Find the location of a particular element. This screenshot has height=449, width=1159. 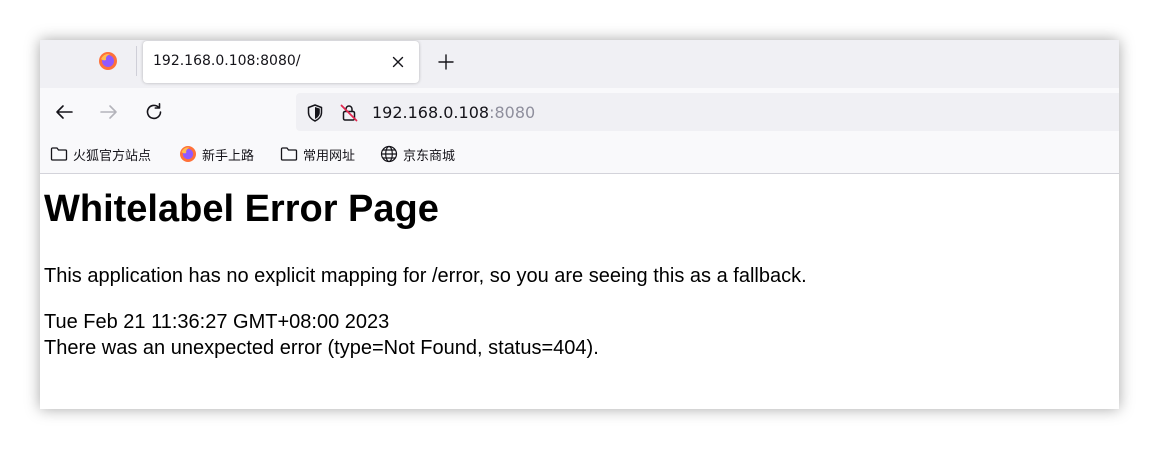

back-icon is located at coordinates (64, 112).